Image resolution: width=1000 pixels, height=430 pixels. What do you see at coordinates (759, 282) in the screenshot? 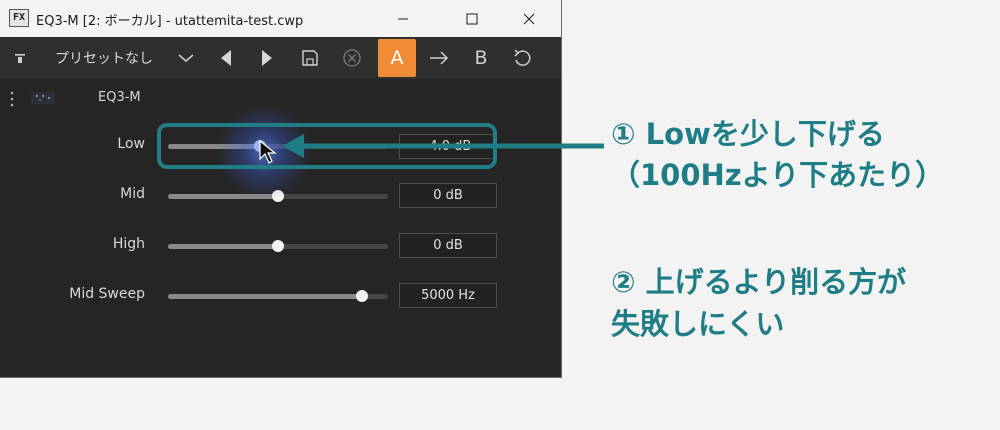
I see `annotation-step2: ② 上げるより削る方が` at bounding box center [759, 282].